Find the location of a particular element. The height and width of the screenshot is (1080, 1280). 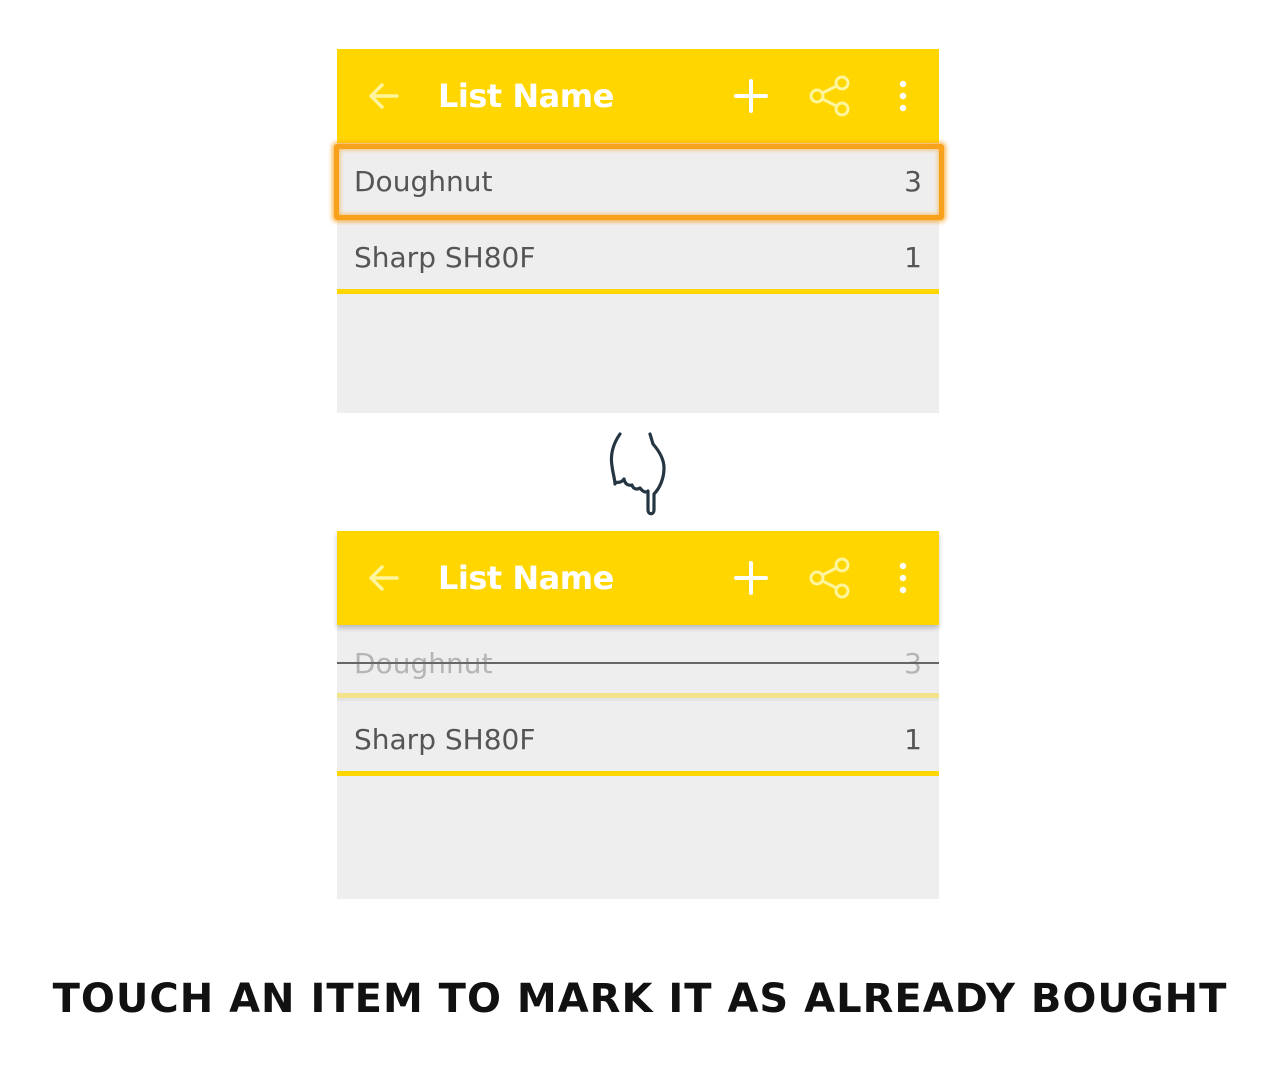

touch-highlight is located at coordinates (639, 182).